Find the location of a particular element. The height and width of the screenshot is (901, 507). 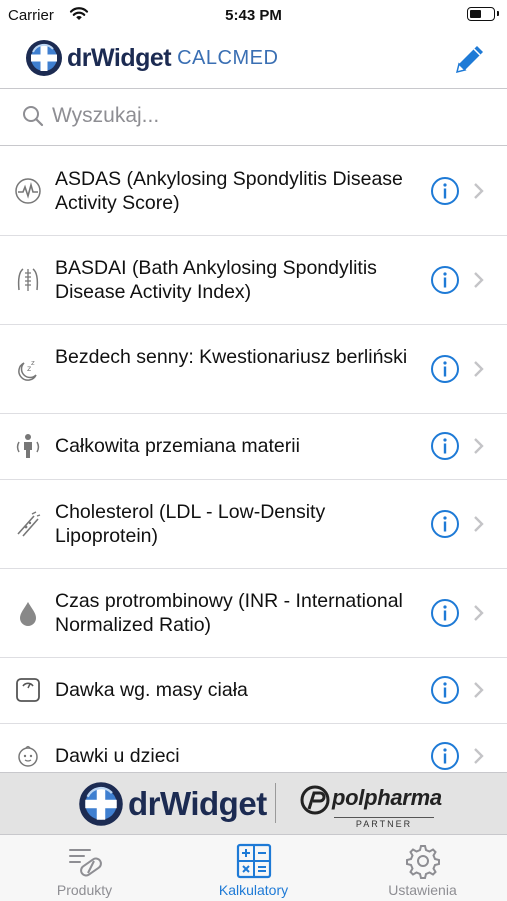

search-icon is located at coordinates (33, 116).